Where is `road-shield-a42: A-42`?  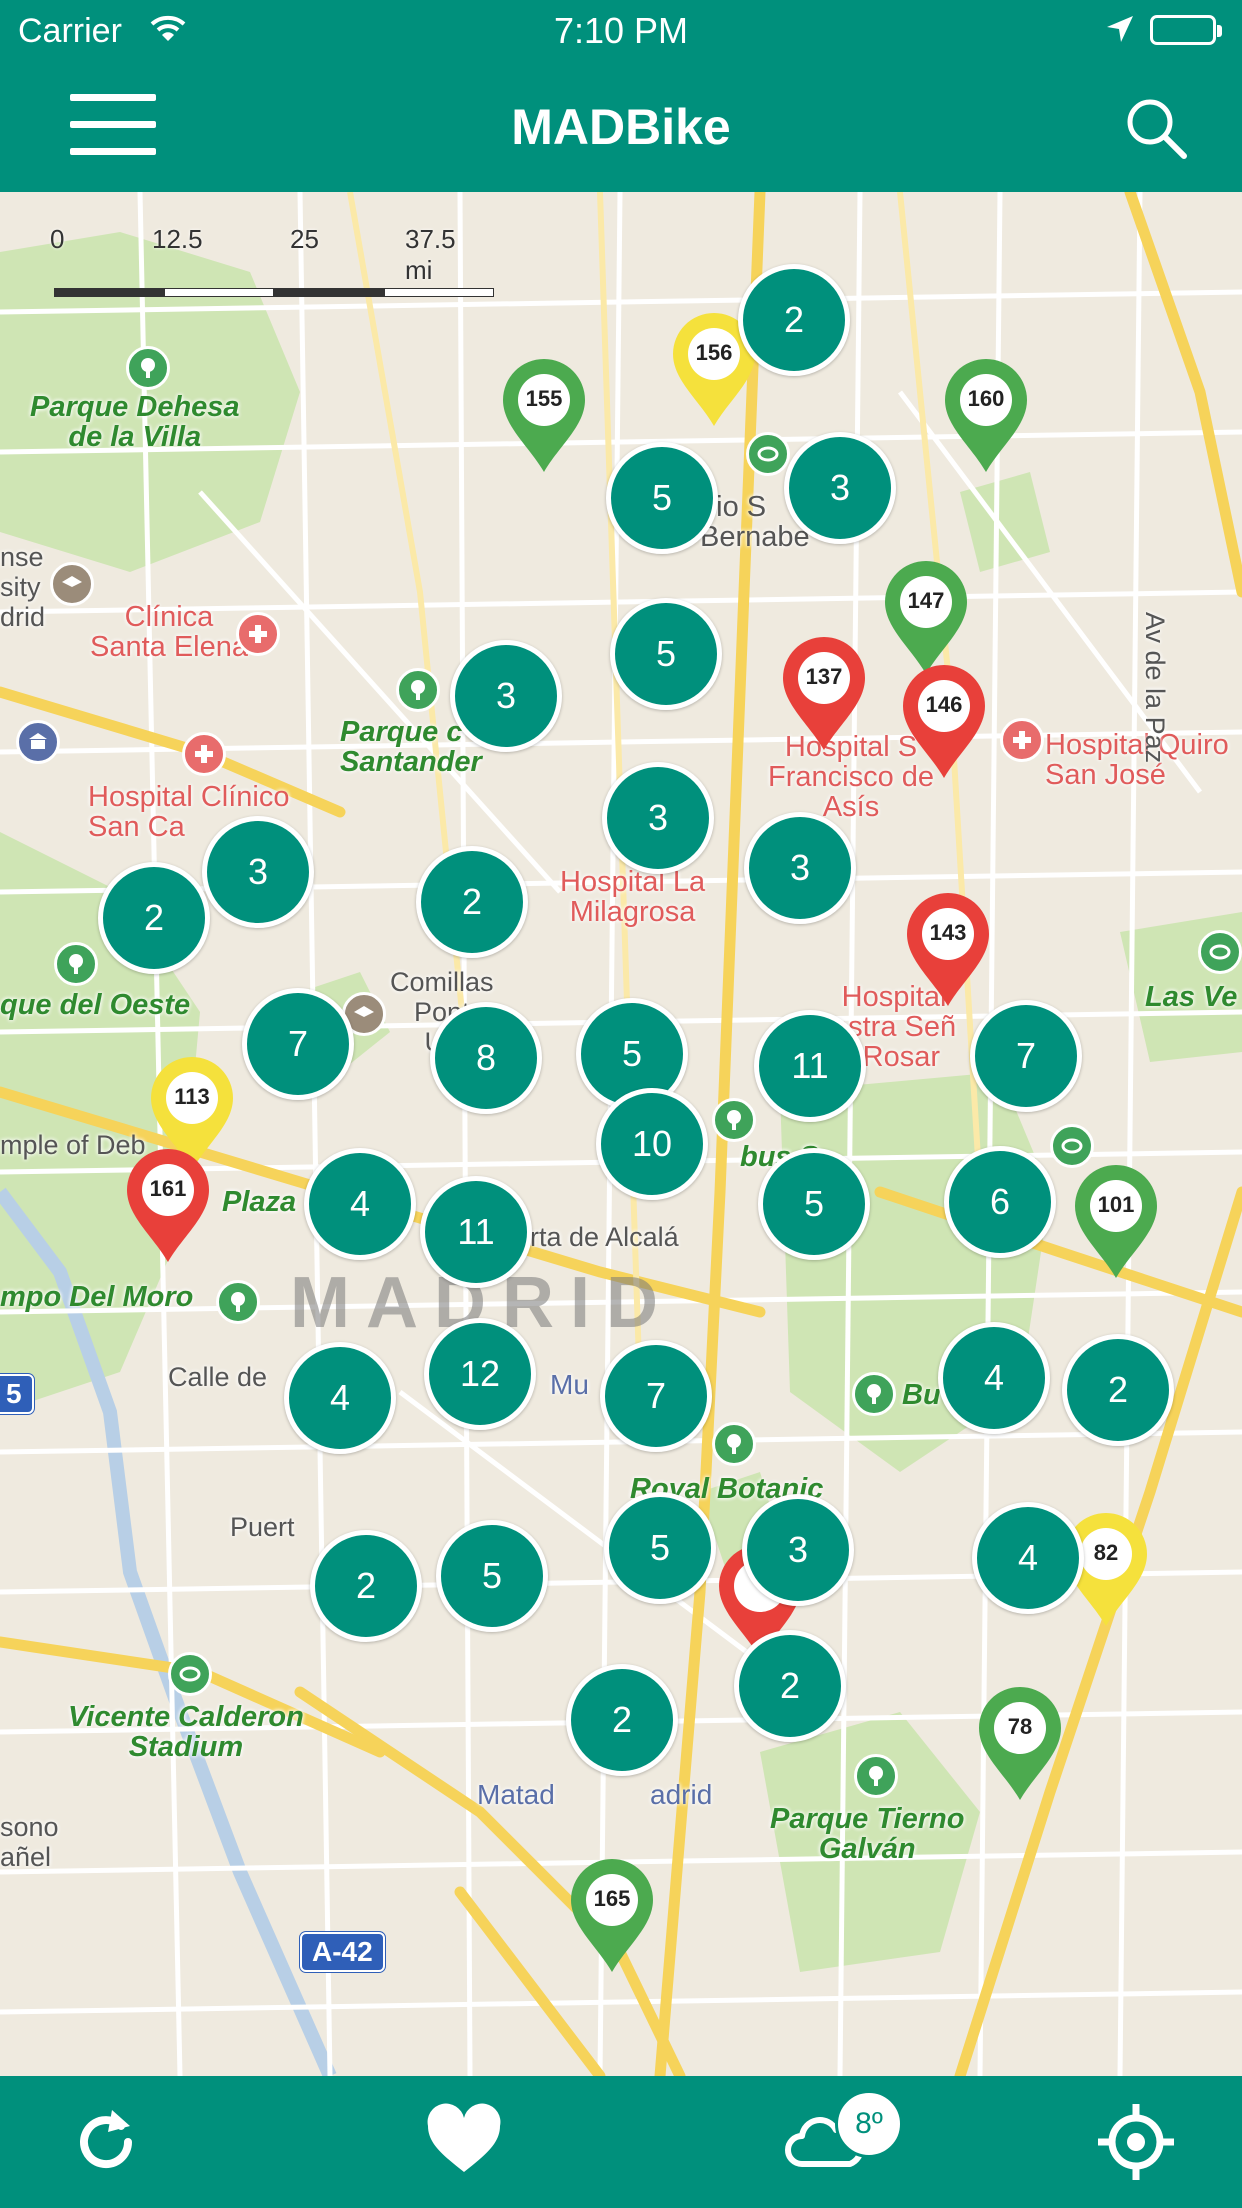 road-shield-a42: A-42 is located at coordinates (342, 1952).